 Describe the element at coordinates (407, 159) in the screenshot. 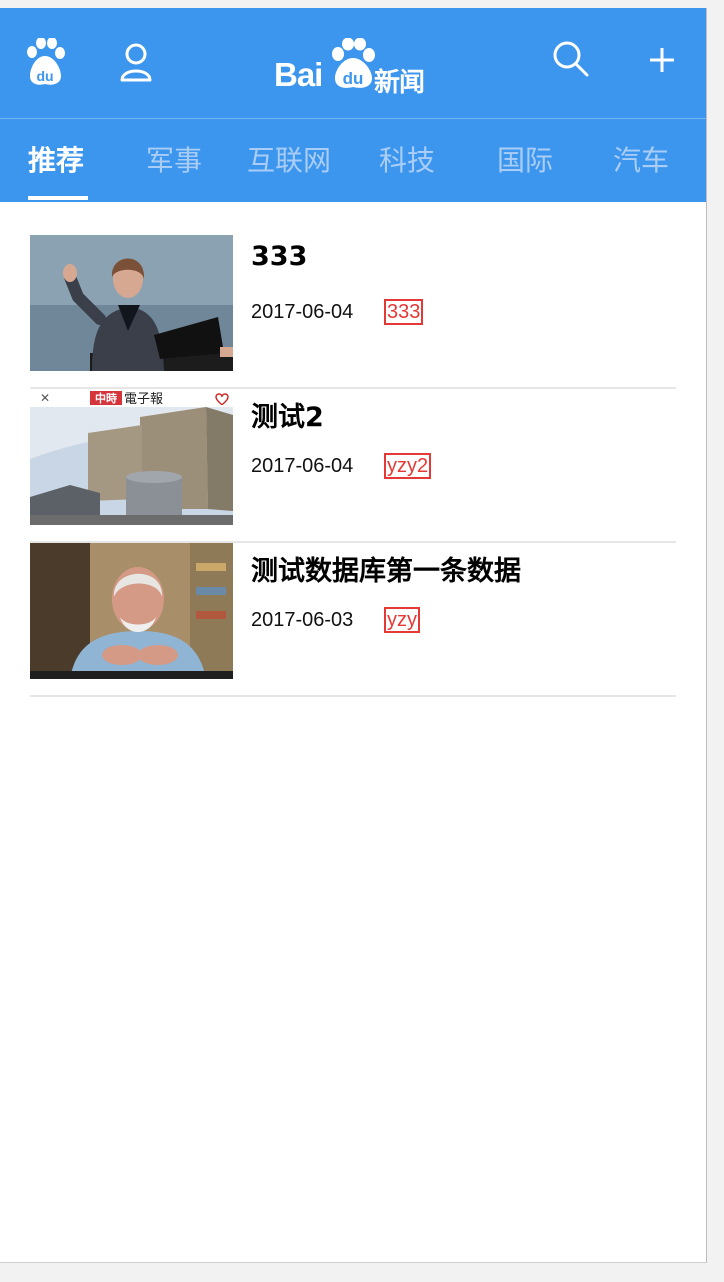

I see `tab-tech: 科技` at that location.